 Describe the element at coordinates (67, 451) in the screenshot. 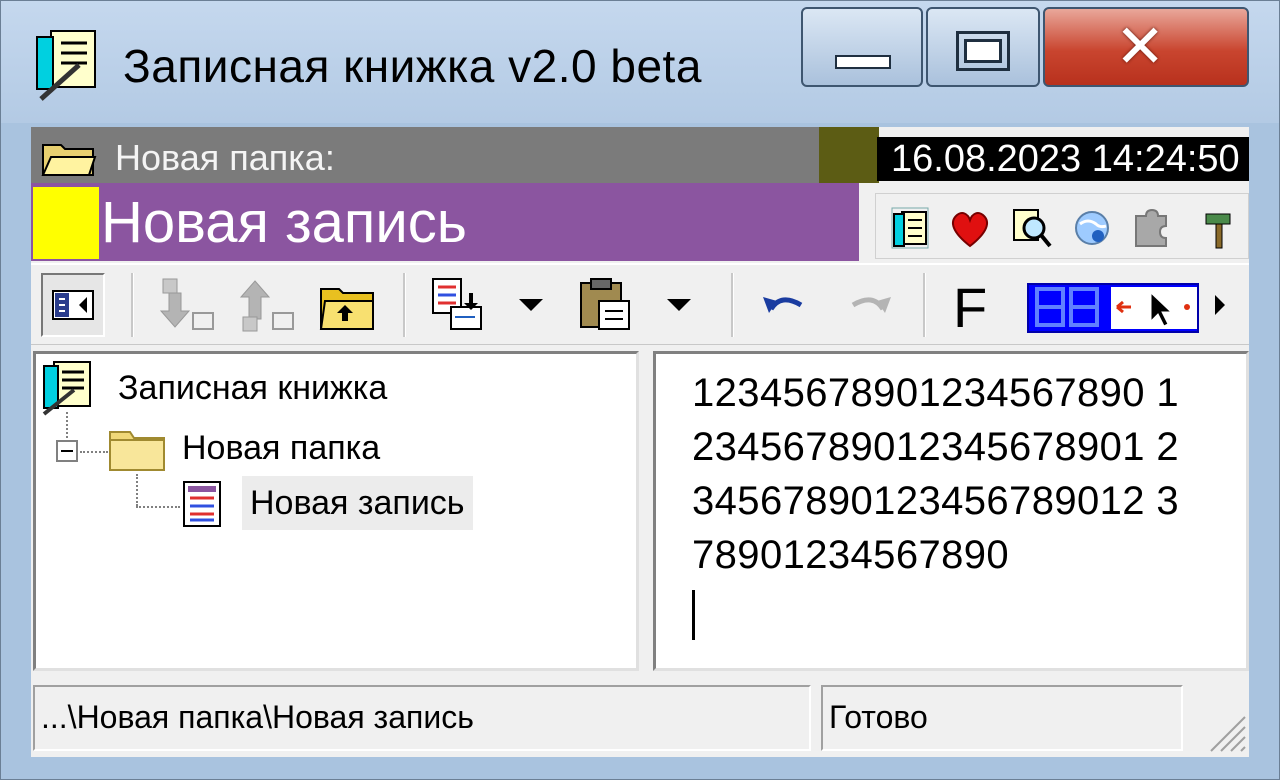

I see `collapse-toggle-icon` at that location.